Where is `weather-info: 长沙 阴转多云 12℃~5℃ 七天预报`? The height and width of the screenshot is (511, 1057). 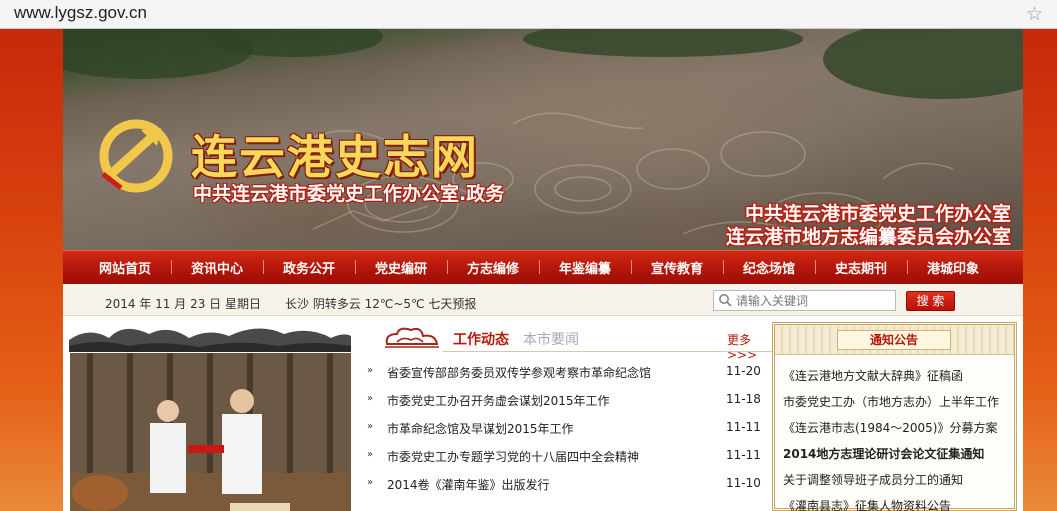
weather-info: 长沙 阴转多云 12℃~5℃ 七天预报 is located at coordinates (380, 303).